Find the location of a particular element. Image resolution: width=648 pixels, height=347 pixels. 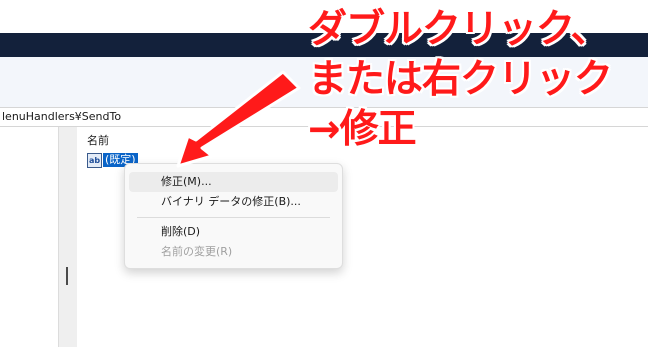

menu-item-delete: 削除(D) is located at coordinates (233, 232).